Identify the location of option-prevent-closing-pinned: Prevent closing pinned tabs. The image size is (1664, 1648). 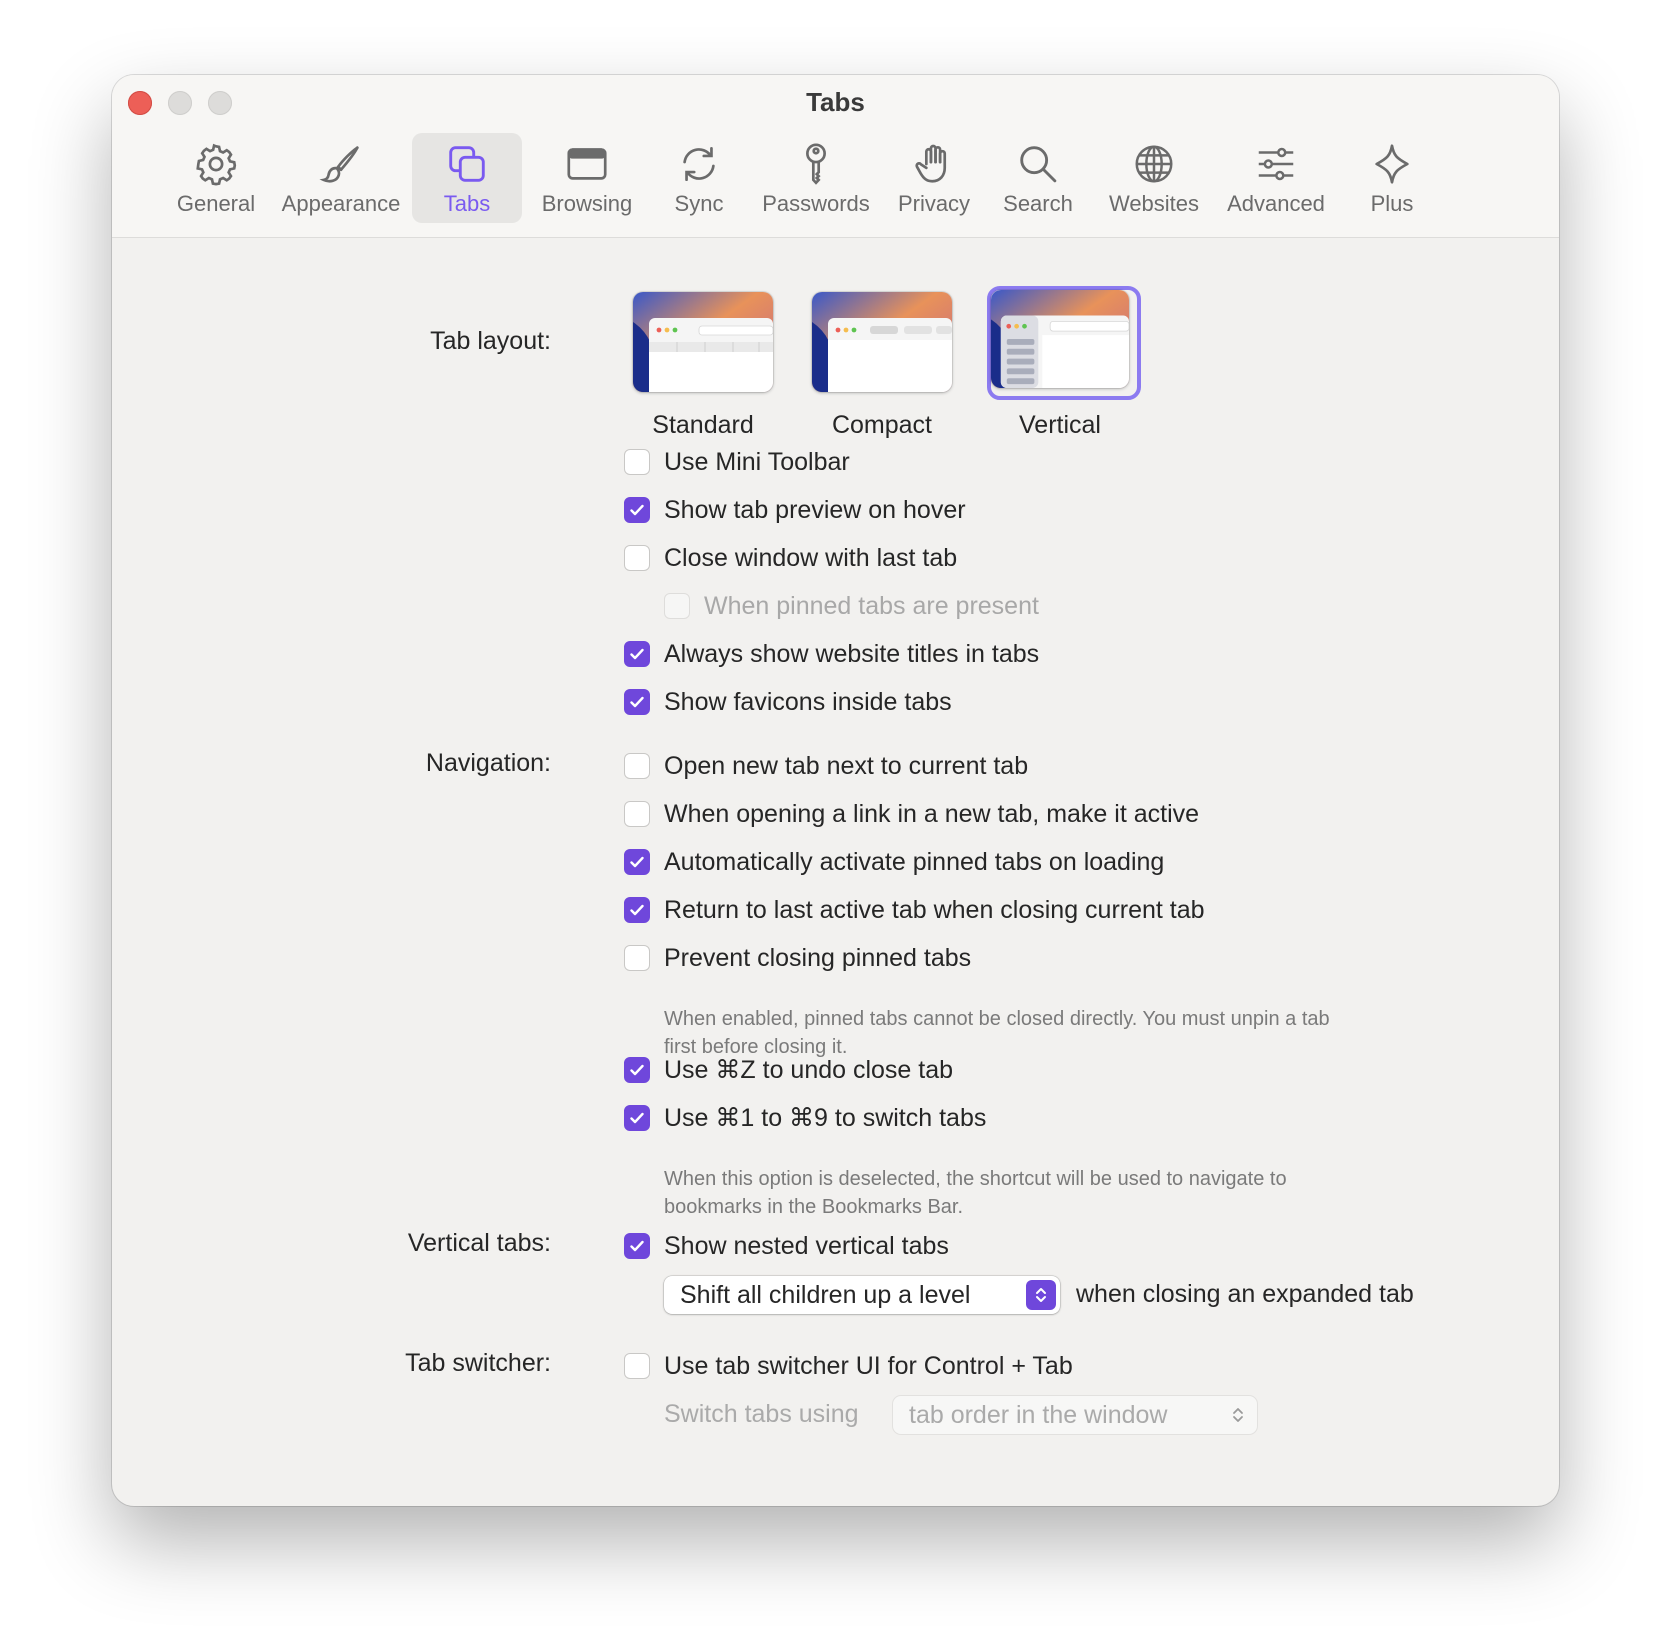
(797, 958).